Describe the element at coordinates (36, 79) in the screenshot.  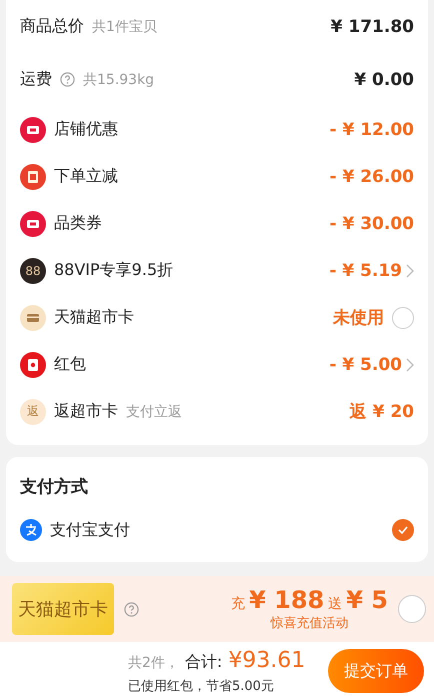
I see `row-label: 运费` at that location.